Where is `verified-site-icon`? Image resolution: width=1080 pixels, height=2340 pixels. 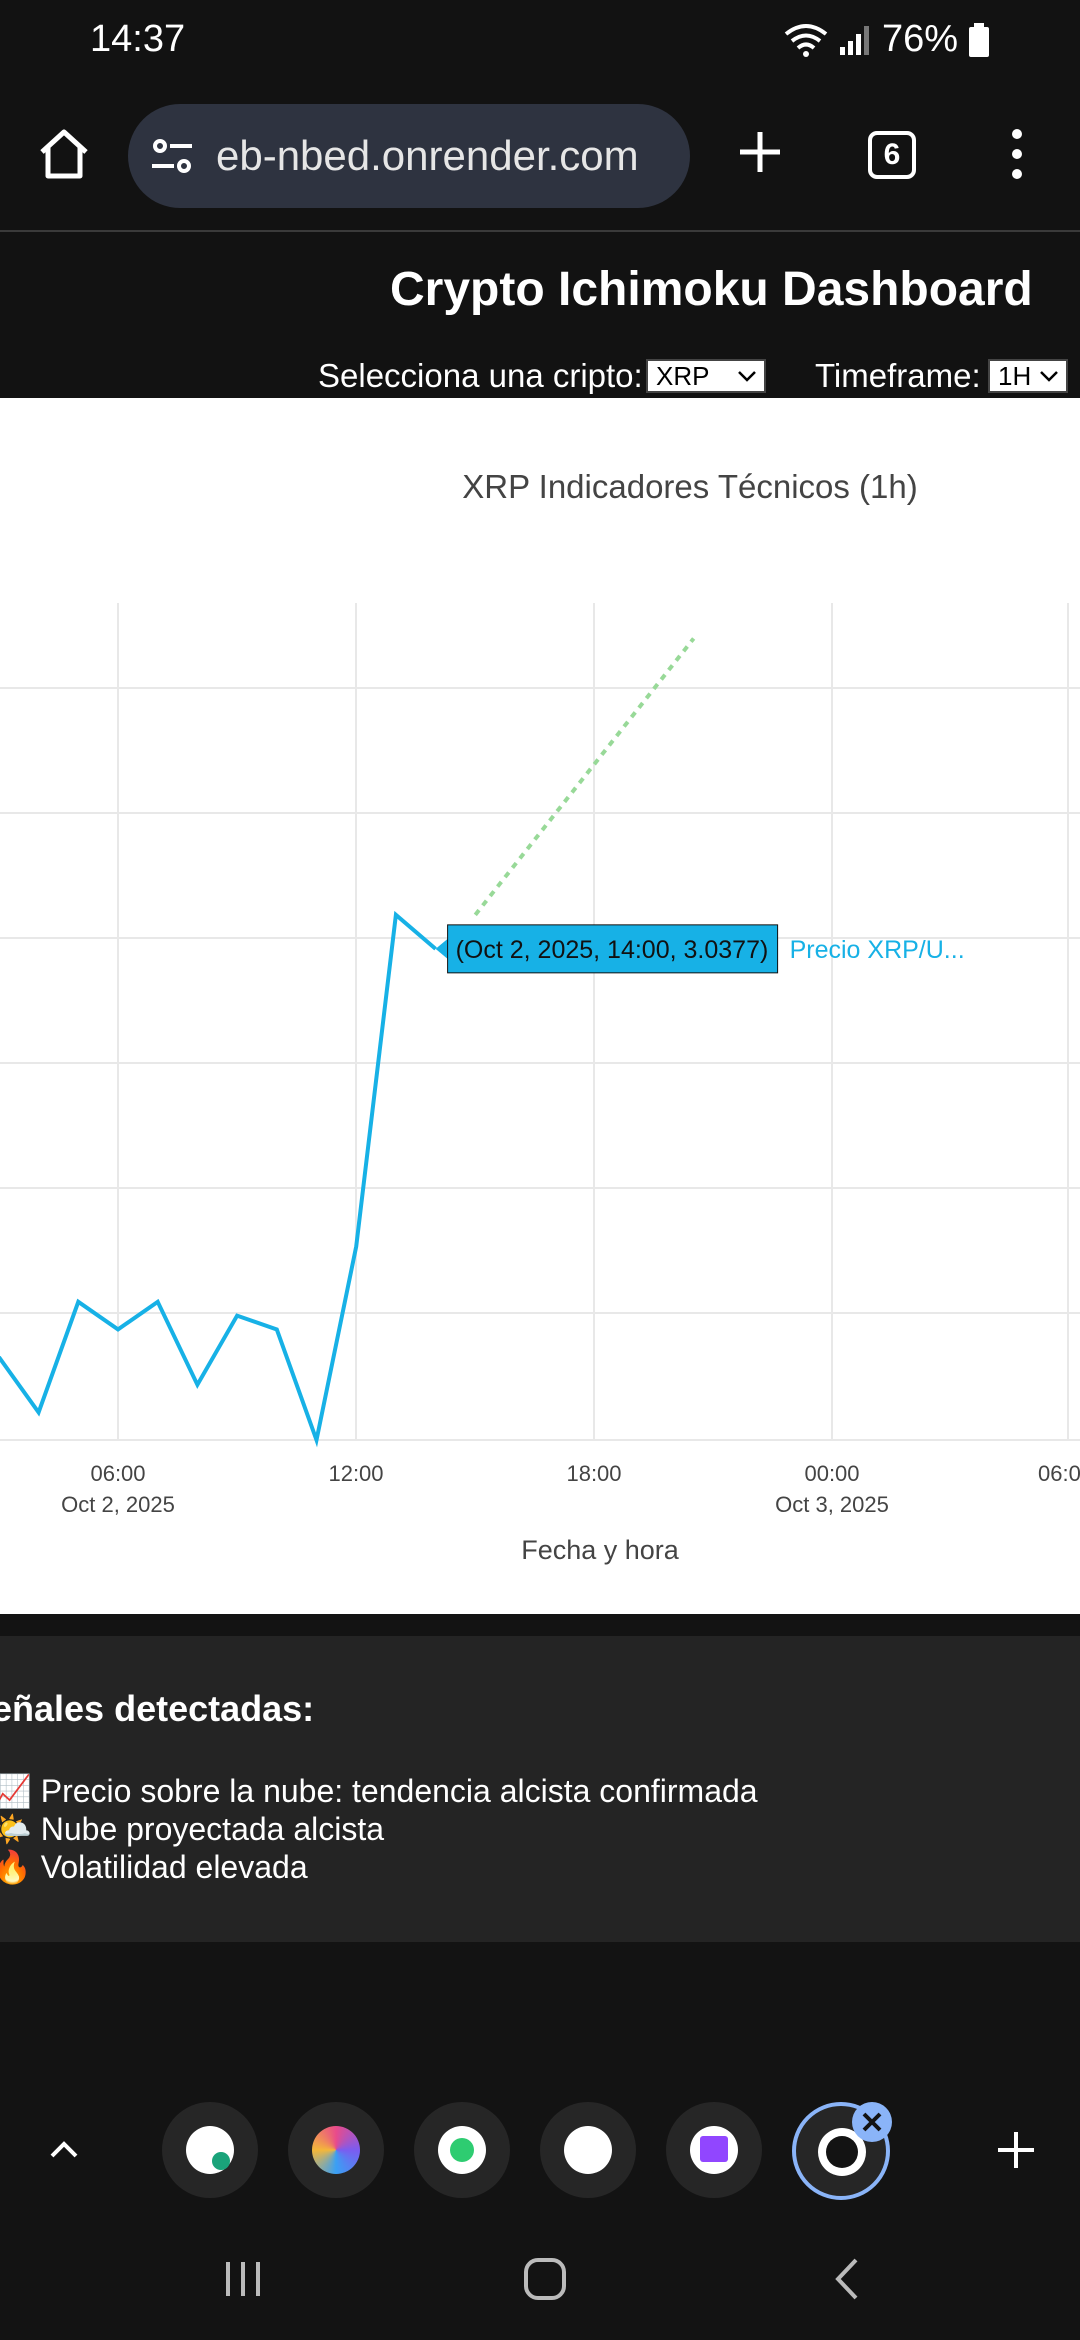
verified-site-icon is located at coordinates (210, 2150).